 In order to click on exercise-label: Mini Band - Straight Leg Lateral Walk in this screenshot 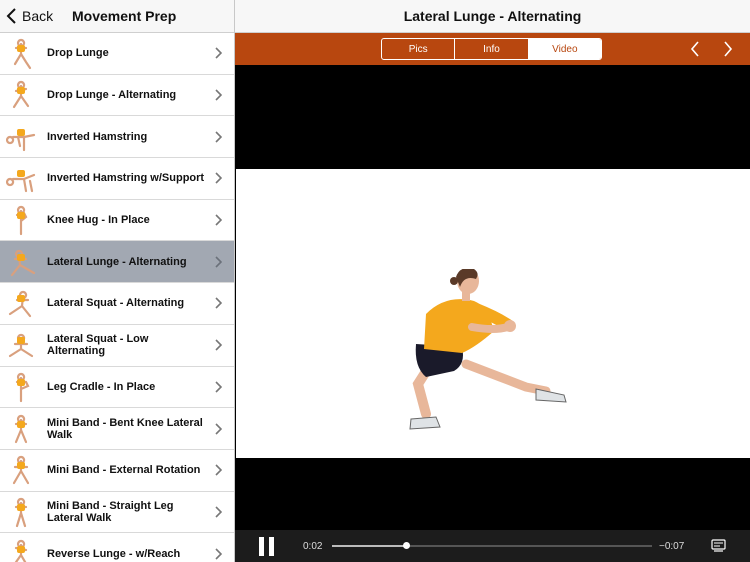, I will do `click(110, 511)`.